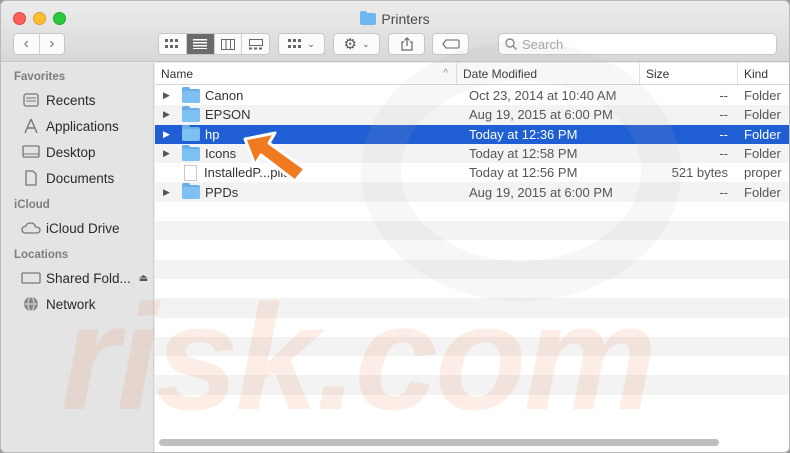 Image resolution: width=790 pixels, height=453 pixels. Describe the element at coordinates (31, 304) in the screenshot. I see `globe-icon` at that location.